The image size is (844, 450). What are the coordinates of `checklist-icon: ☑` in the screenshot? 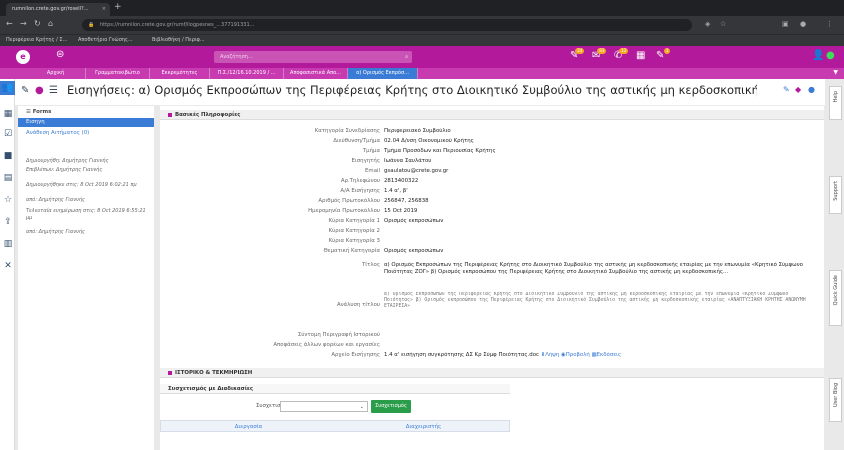 It's located at (8, 134).